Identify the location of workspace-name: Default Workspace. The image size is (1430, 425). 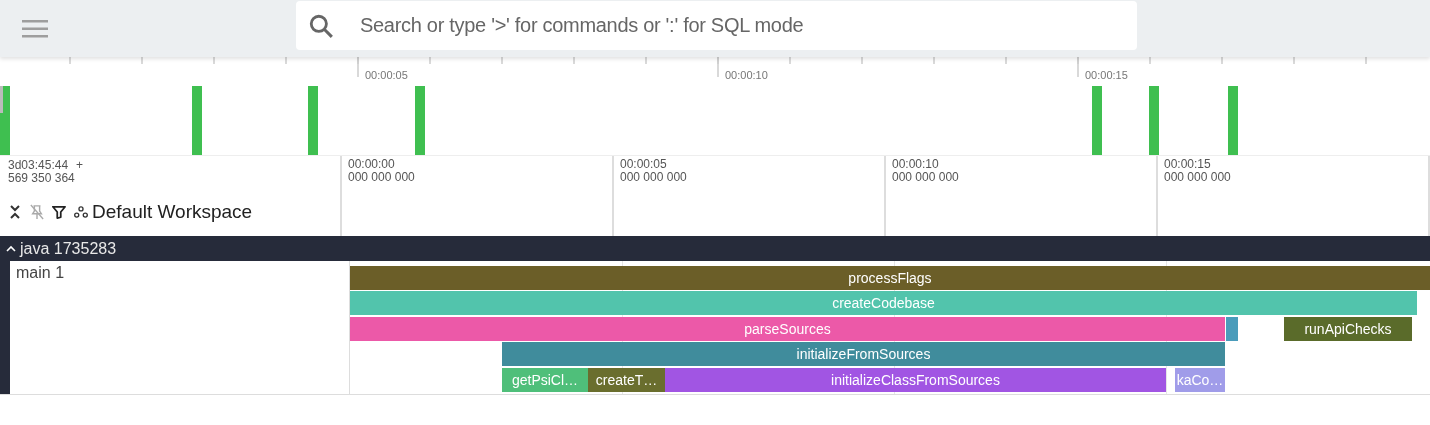
(172, 212).